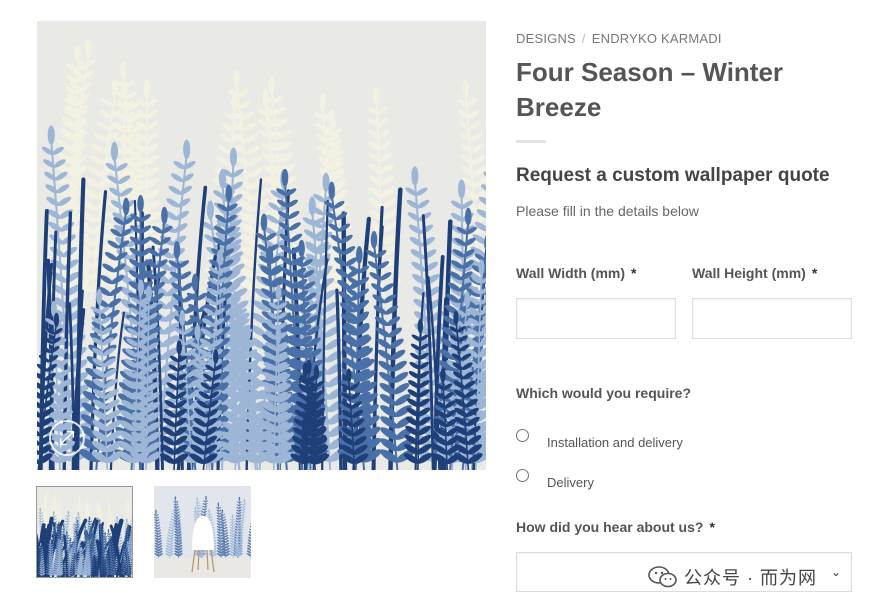 The height and width of the screenshot is (612, 890). Describe the element at coordinates (607, 211) in the screenshot. I see `form-subheading: Please fill in the details below` at that location.